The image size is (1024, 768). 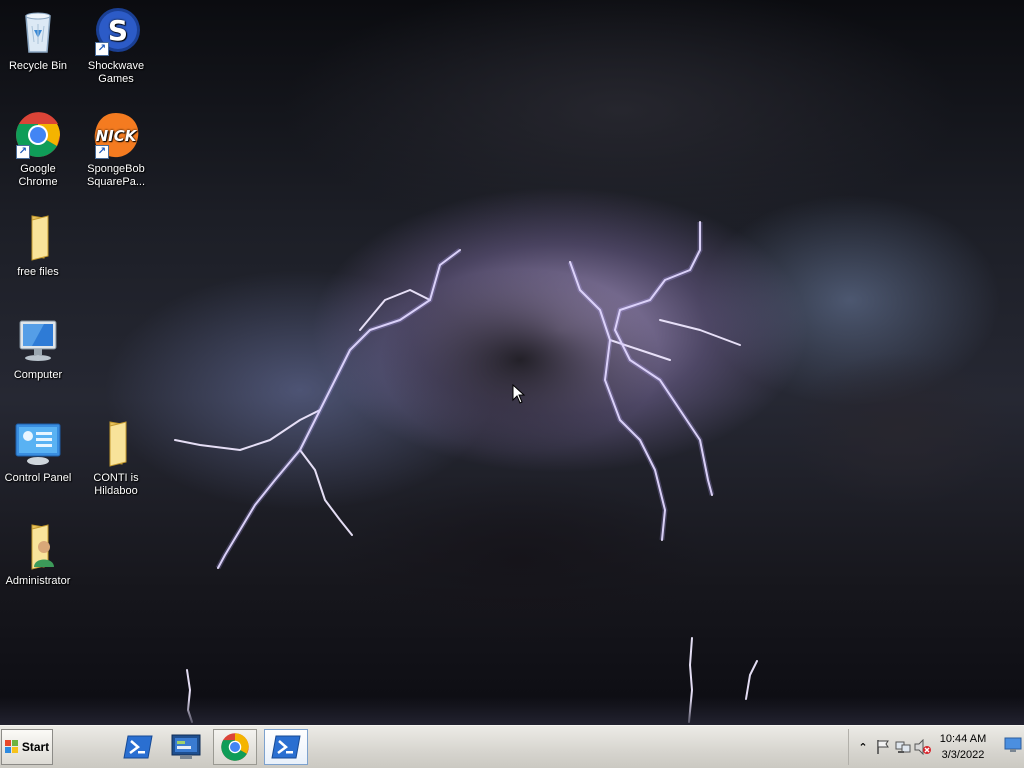 I want to click on shockwave-badge-text: S, so click(x=118, y=30).